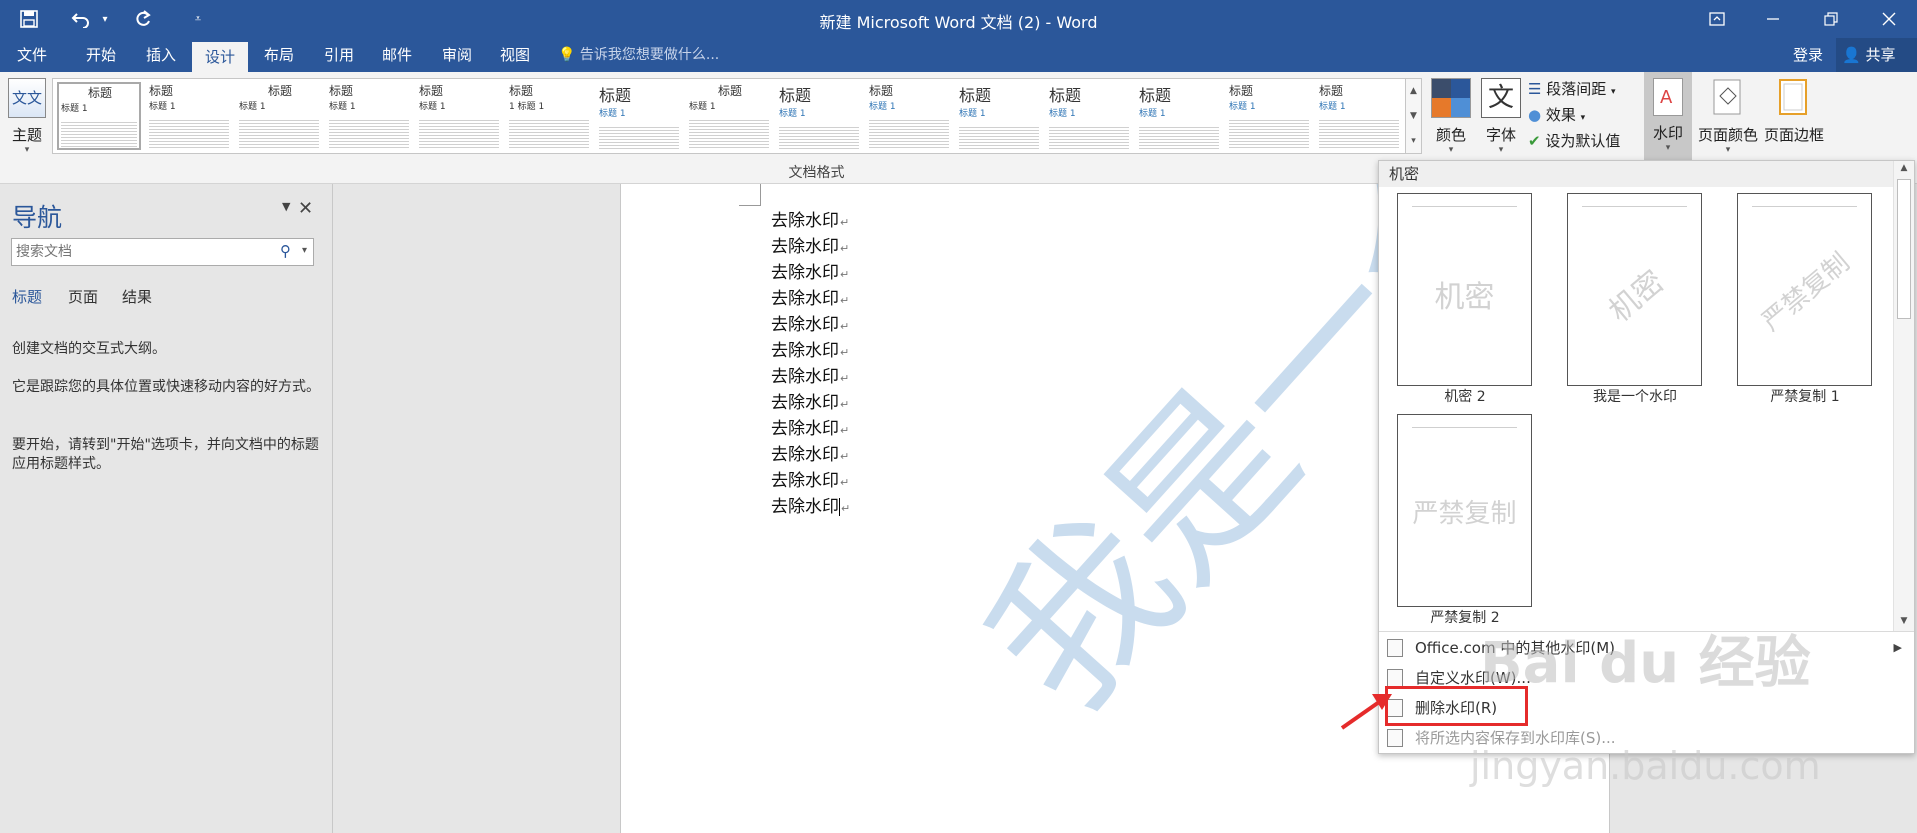 The width and height of the screenshot is (1917, 833). I want to click on set-default-button: ✔ 设为默认值, so click(1588, 141).